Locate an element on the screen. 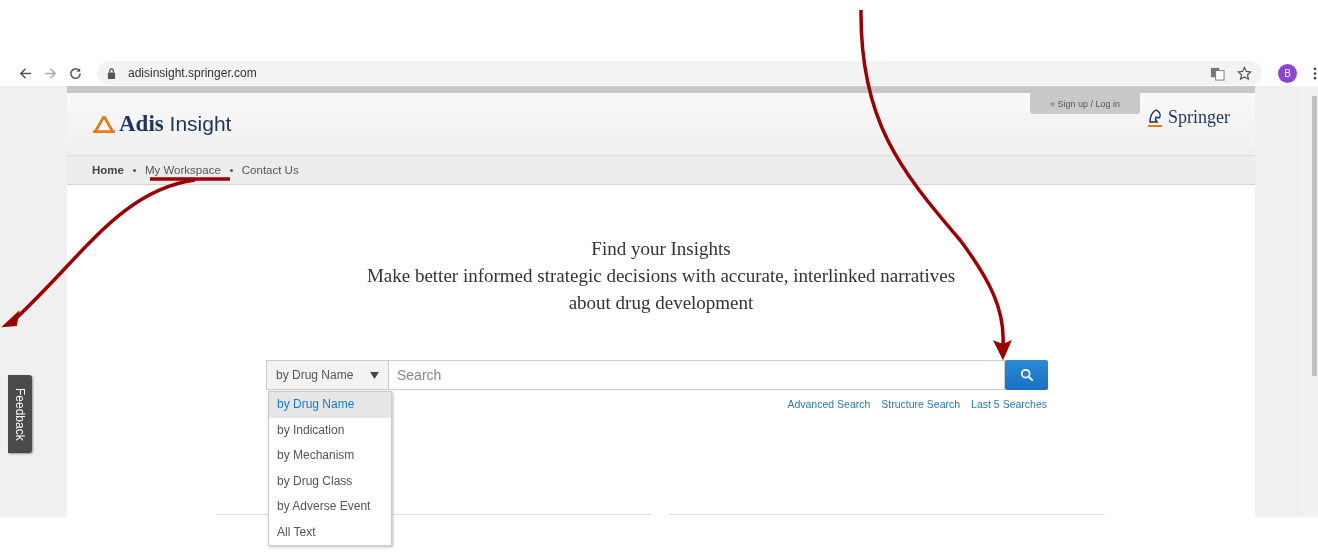 Image resolution: width=1318 pixels, height=559 pixels. horse-logo-icon is located at coordinates (1155, 117).